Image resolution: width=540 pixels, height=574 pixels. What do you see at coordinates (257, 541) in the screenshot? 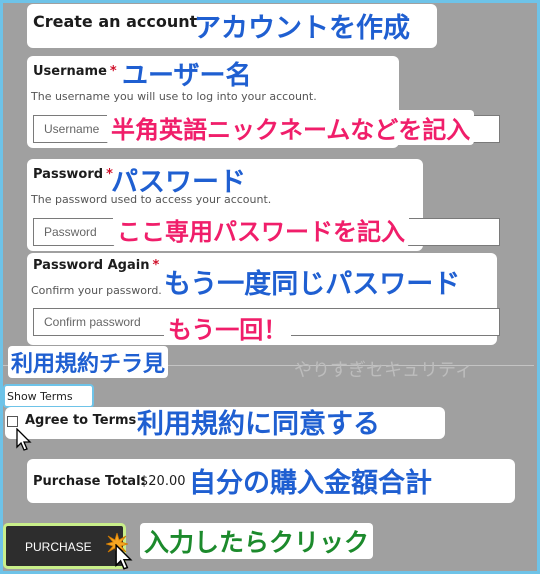
I see `annotation-purchase: 入力したらクリック` at bounding box center [257, 541].